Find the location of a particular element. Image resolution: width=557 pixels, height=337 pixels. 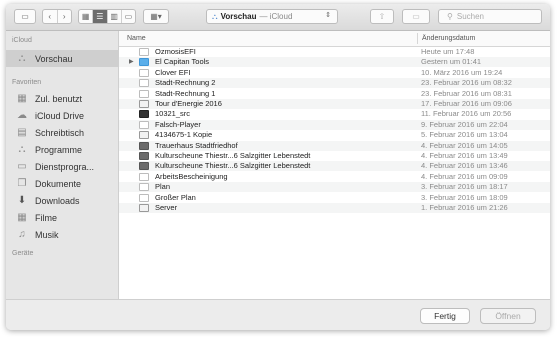

tag-button: ▭ is located at coordinates (416, 16).